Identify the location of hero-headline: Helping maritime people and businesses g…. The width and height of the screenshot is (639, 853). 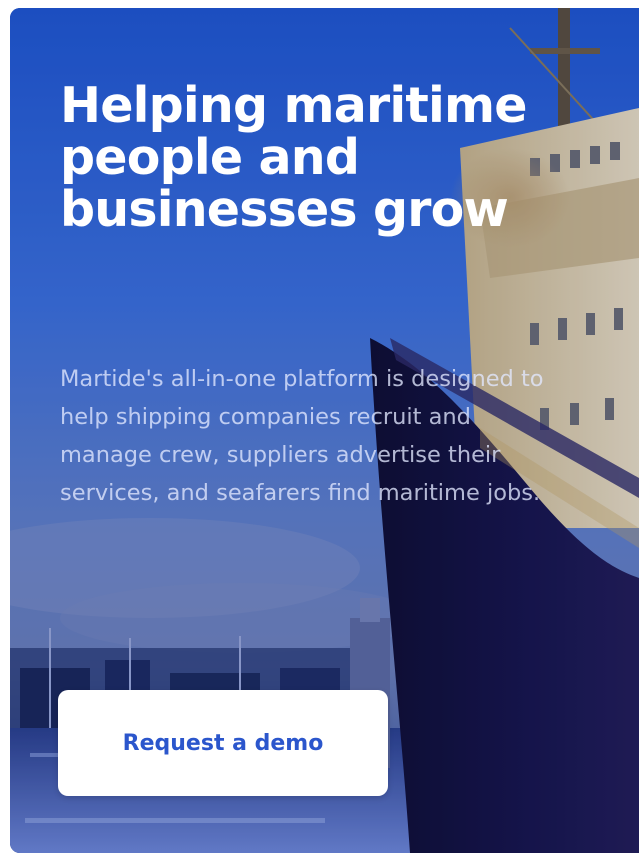
(294, 157).